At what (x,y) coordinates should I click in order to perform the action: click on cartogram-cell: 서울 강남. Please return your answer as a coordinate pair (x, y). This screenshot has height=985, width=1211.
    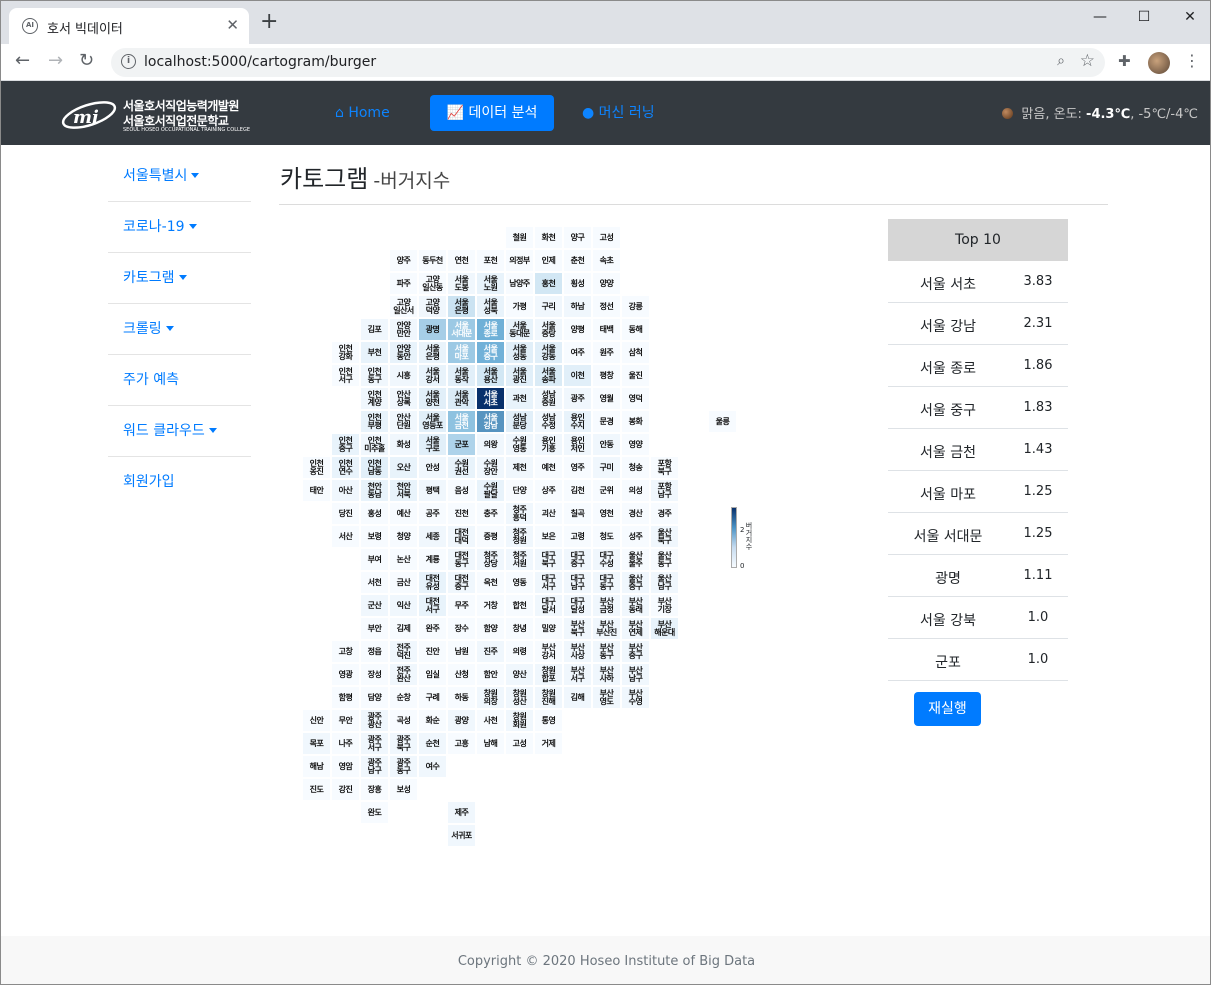
    Looking at the image, I should click on (490, 421).